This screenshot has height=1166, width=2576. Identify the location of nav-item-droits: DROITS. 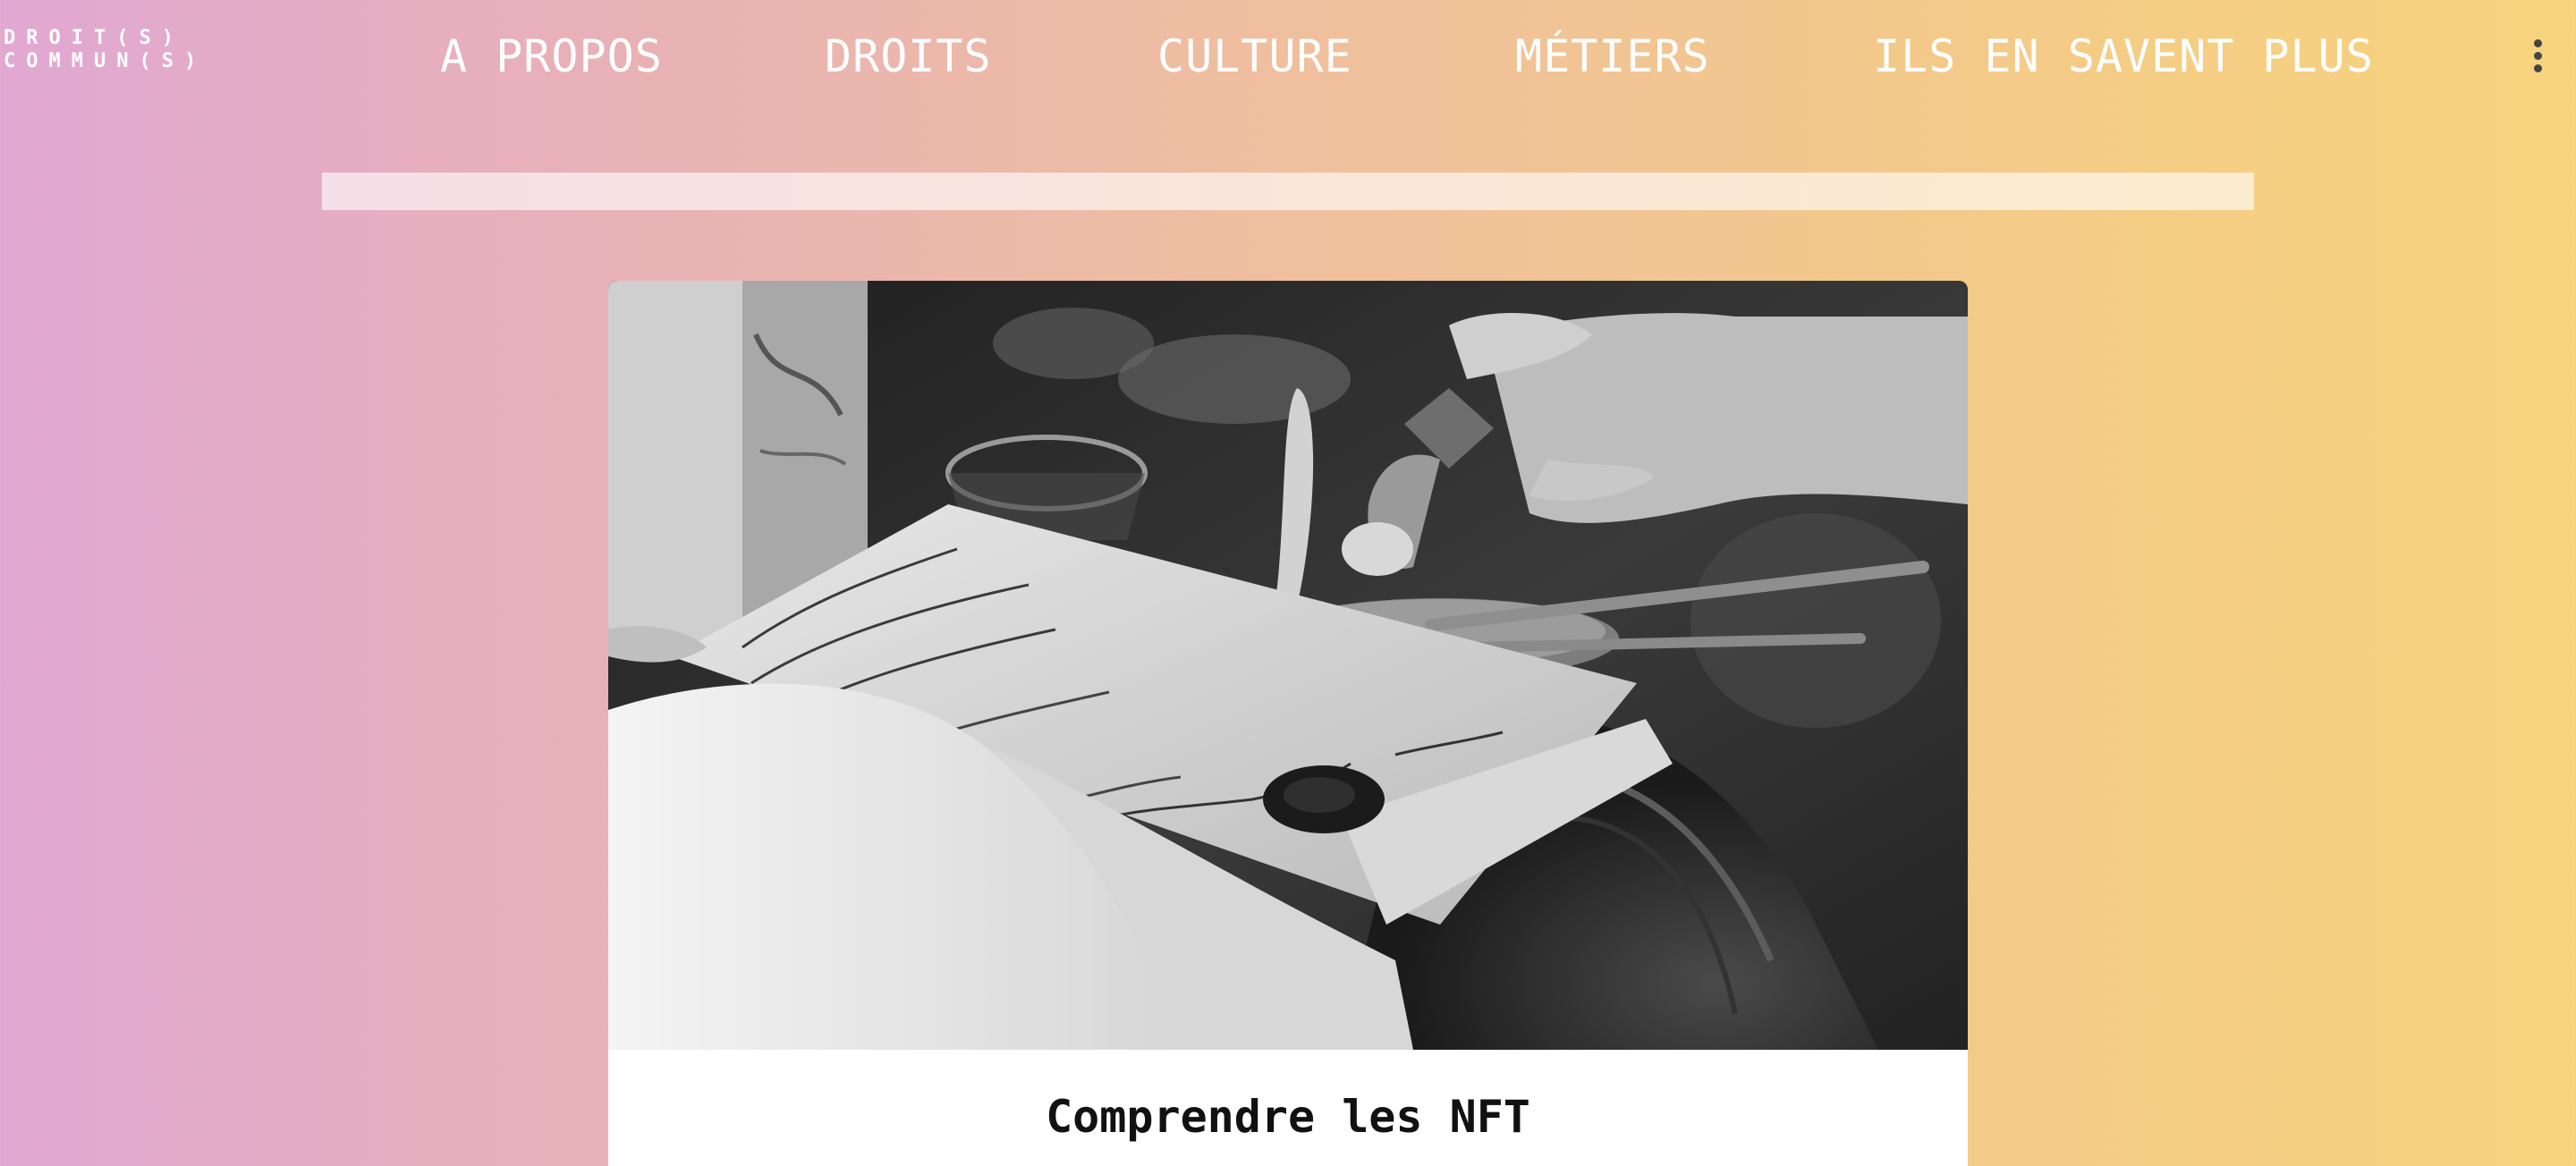
(908, 56).